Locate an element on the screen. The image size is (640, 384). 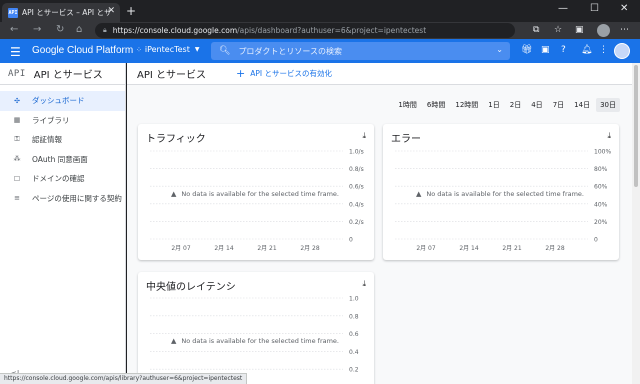
sidebar-item-page-usage-agreements: ≡ ページの使用に関する契約 is located at coordinates (62, 199).